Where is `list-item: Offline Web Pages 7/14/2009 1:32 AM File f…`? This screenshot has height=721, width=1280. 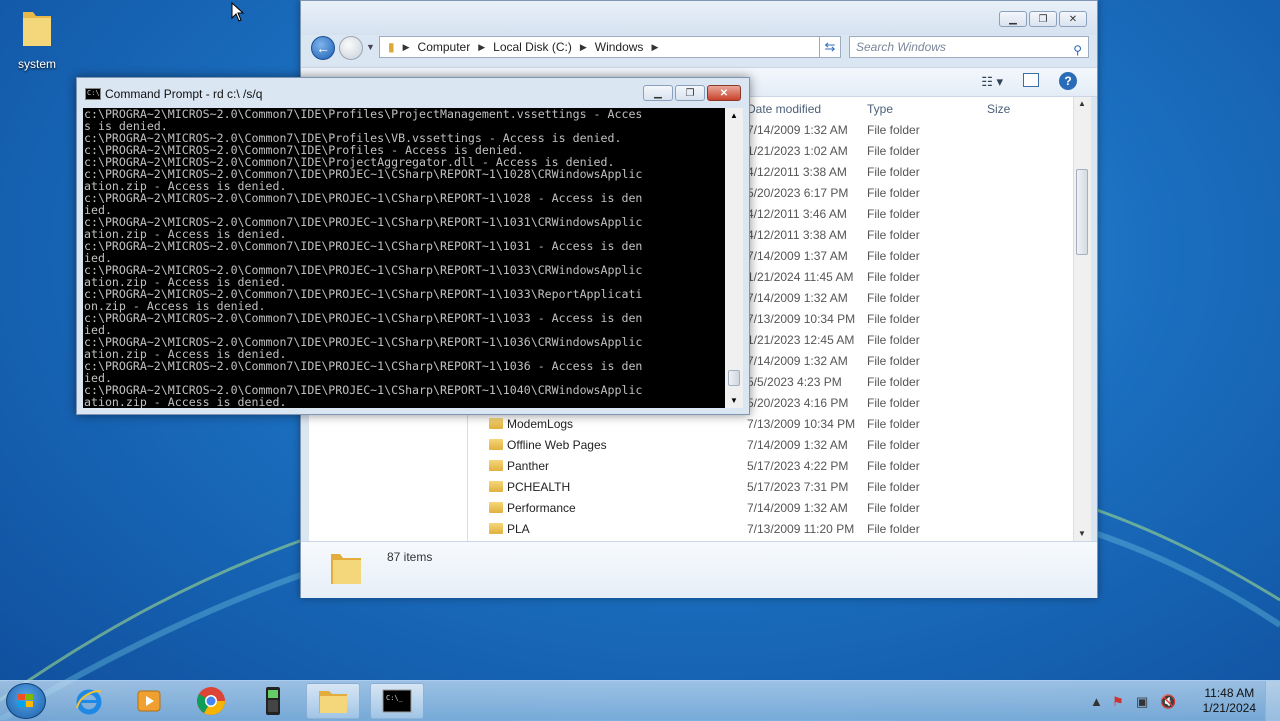
list-item: Offline Web Pages 7/14/2009 1:32 AM File f… is located at coordinates (773, 444).